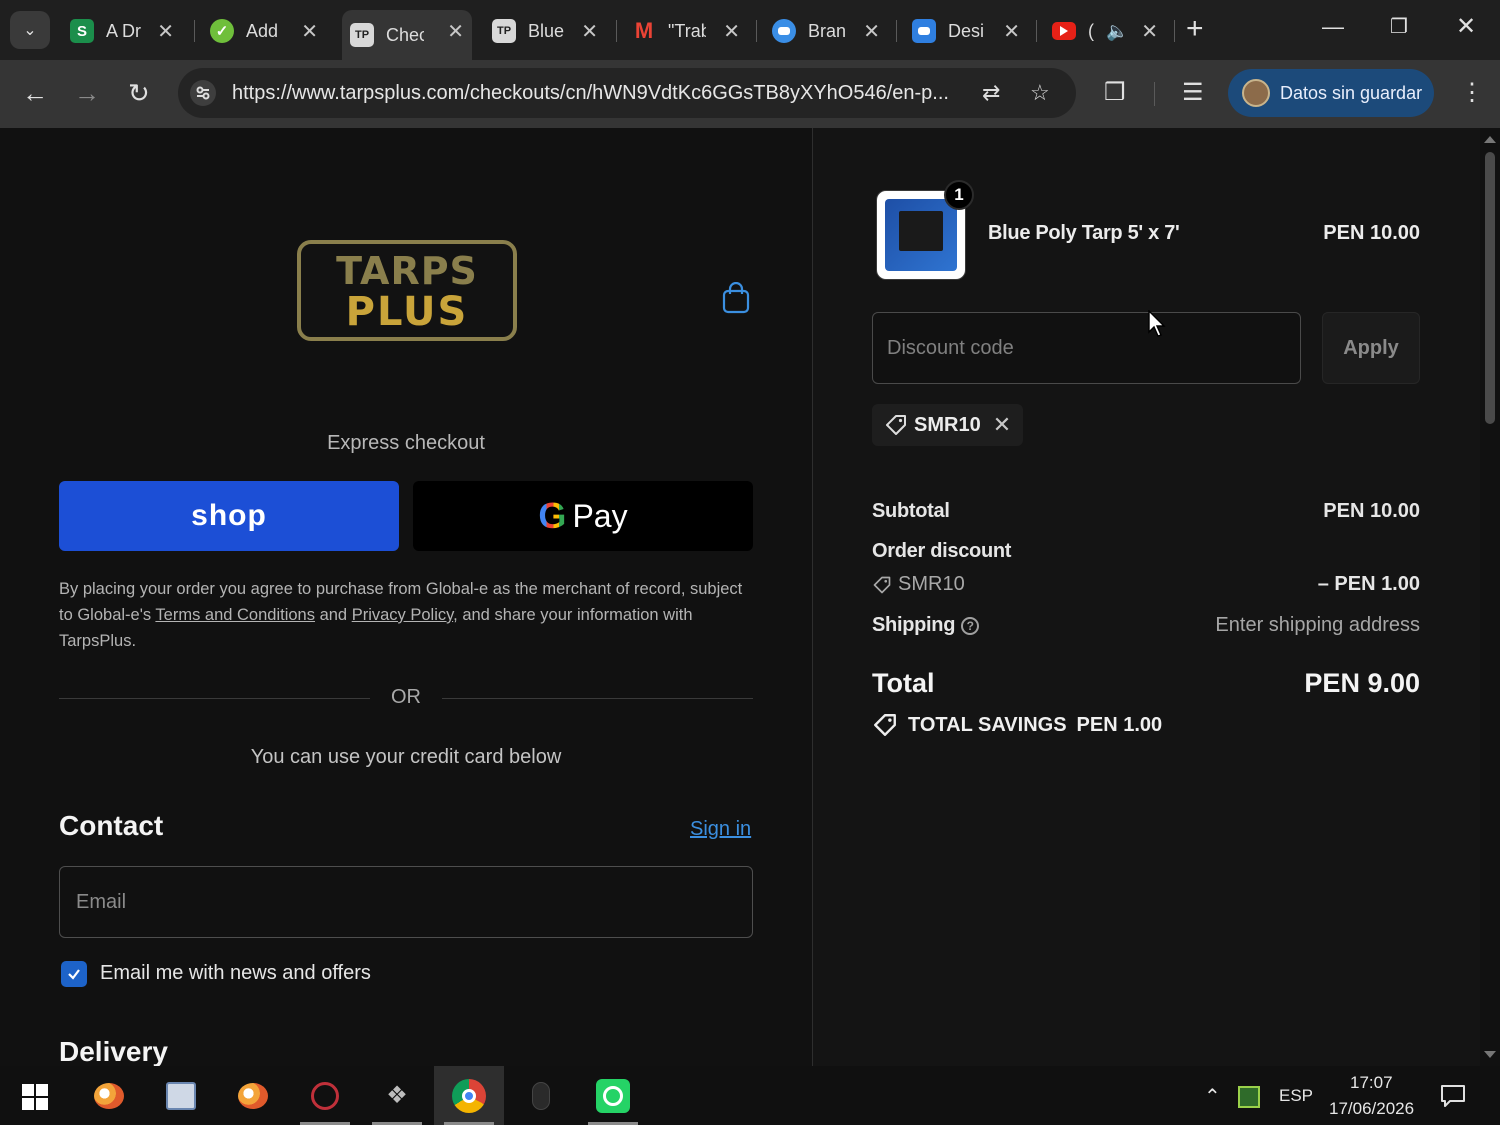  I want to click on site-settings-icon, so click(203, 93).